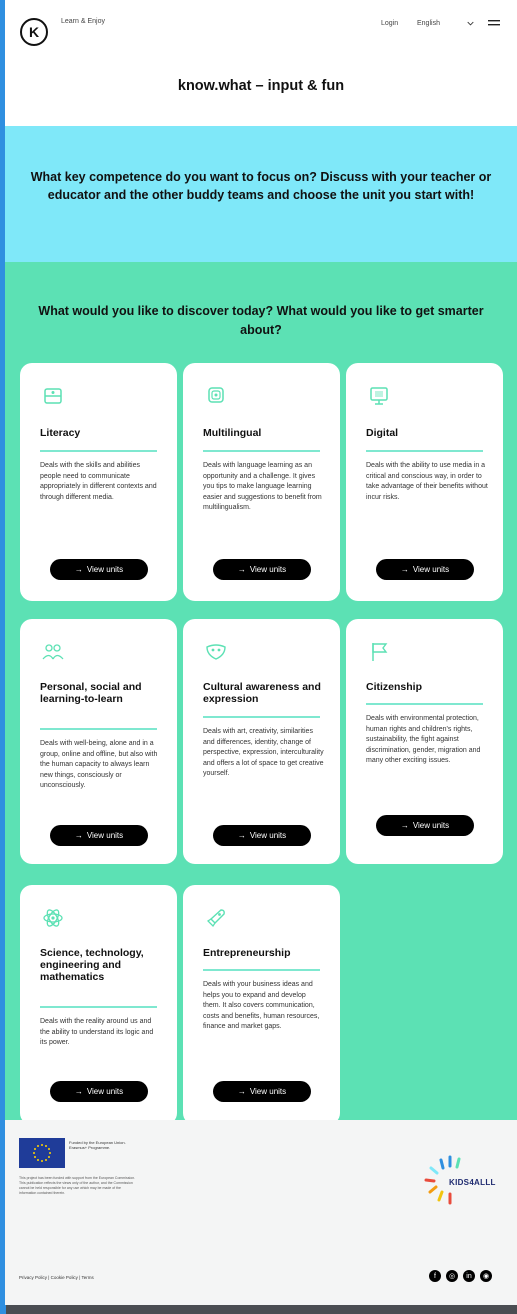 This screenshot has height=1314, width=517. What do you see at coordinates (53, 652) in the screenshot?
I see `people-icon` at bounding box center [53, 652].